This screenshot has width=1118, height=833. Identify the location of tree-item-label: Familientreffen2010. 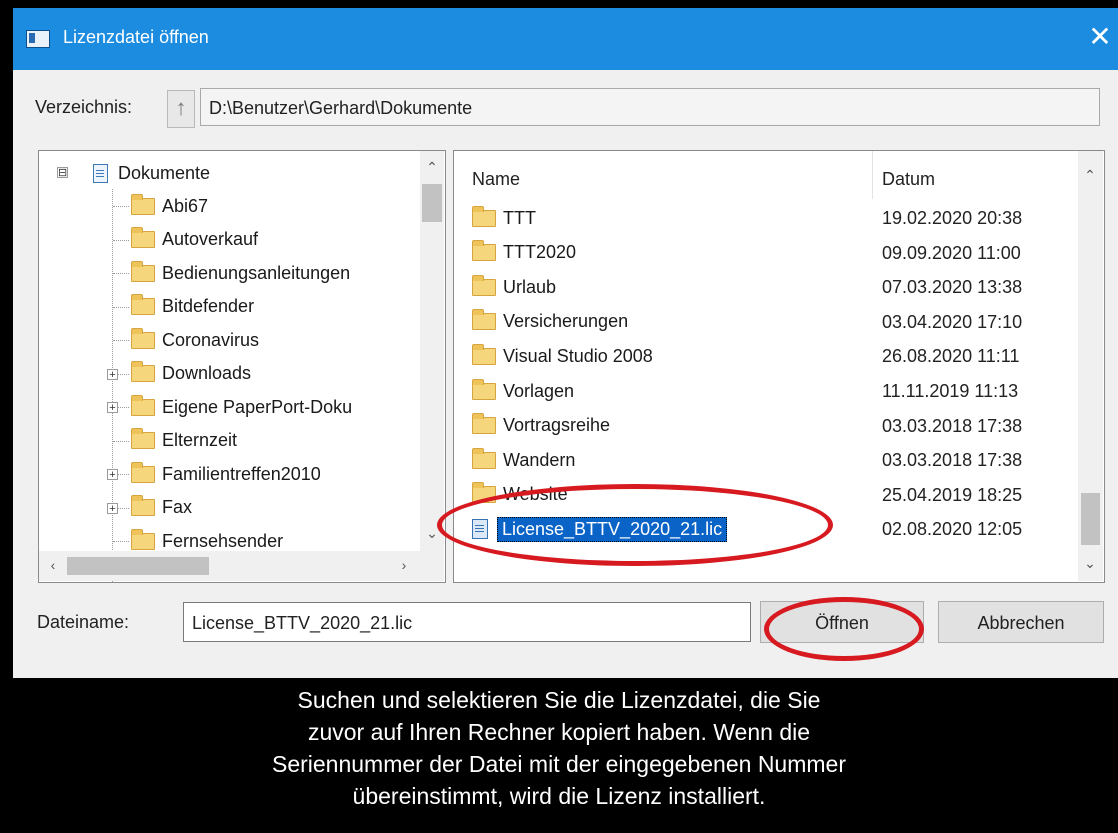
(241, 473).